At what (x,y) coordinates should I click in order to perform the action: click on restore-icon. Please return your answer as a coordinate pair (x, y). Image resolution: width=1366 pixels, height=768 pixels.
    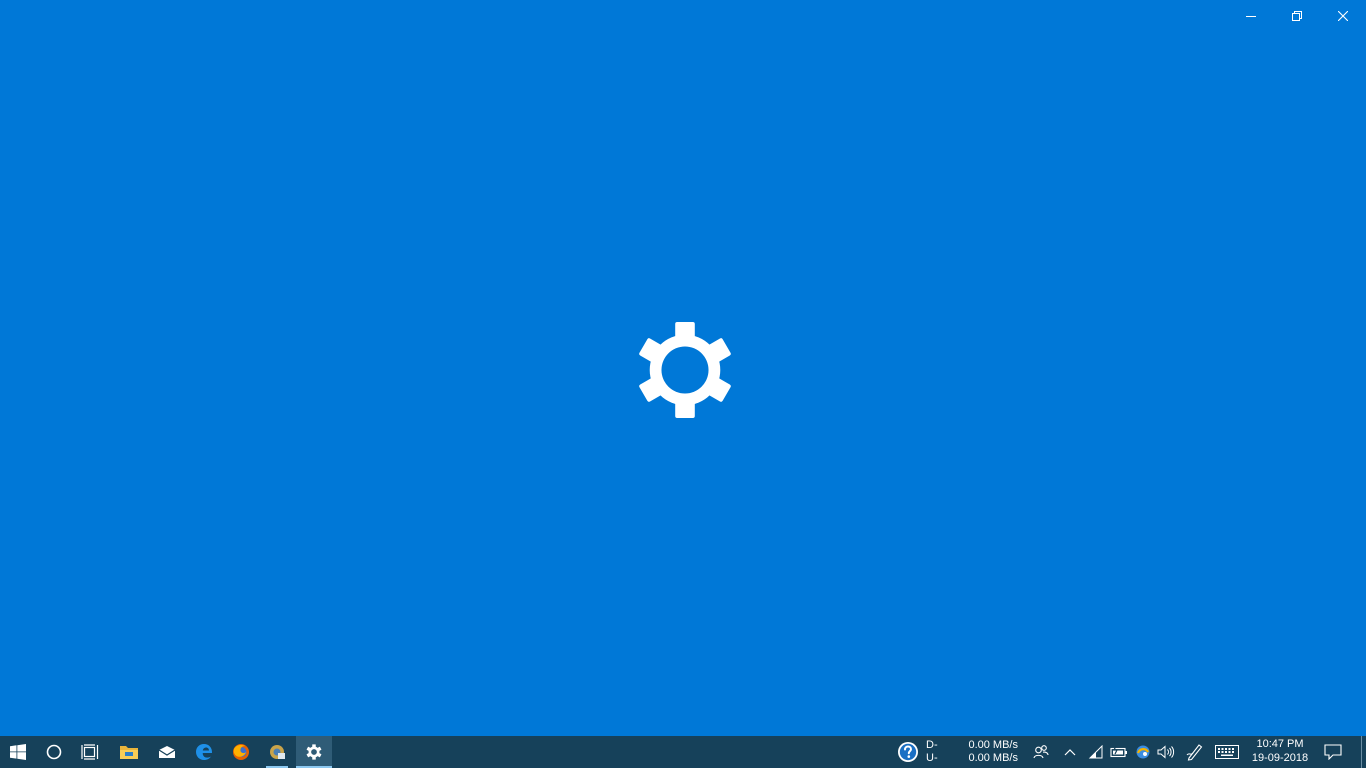
    Looking at the image, I should click on (1297, 16).